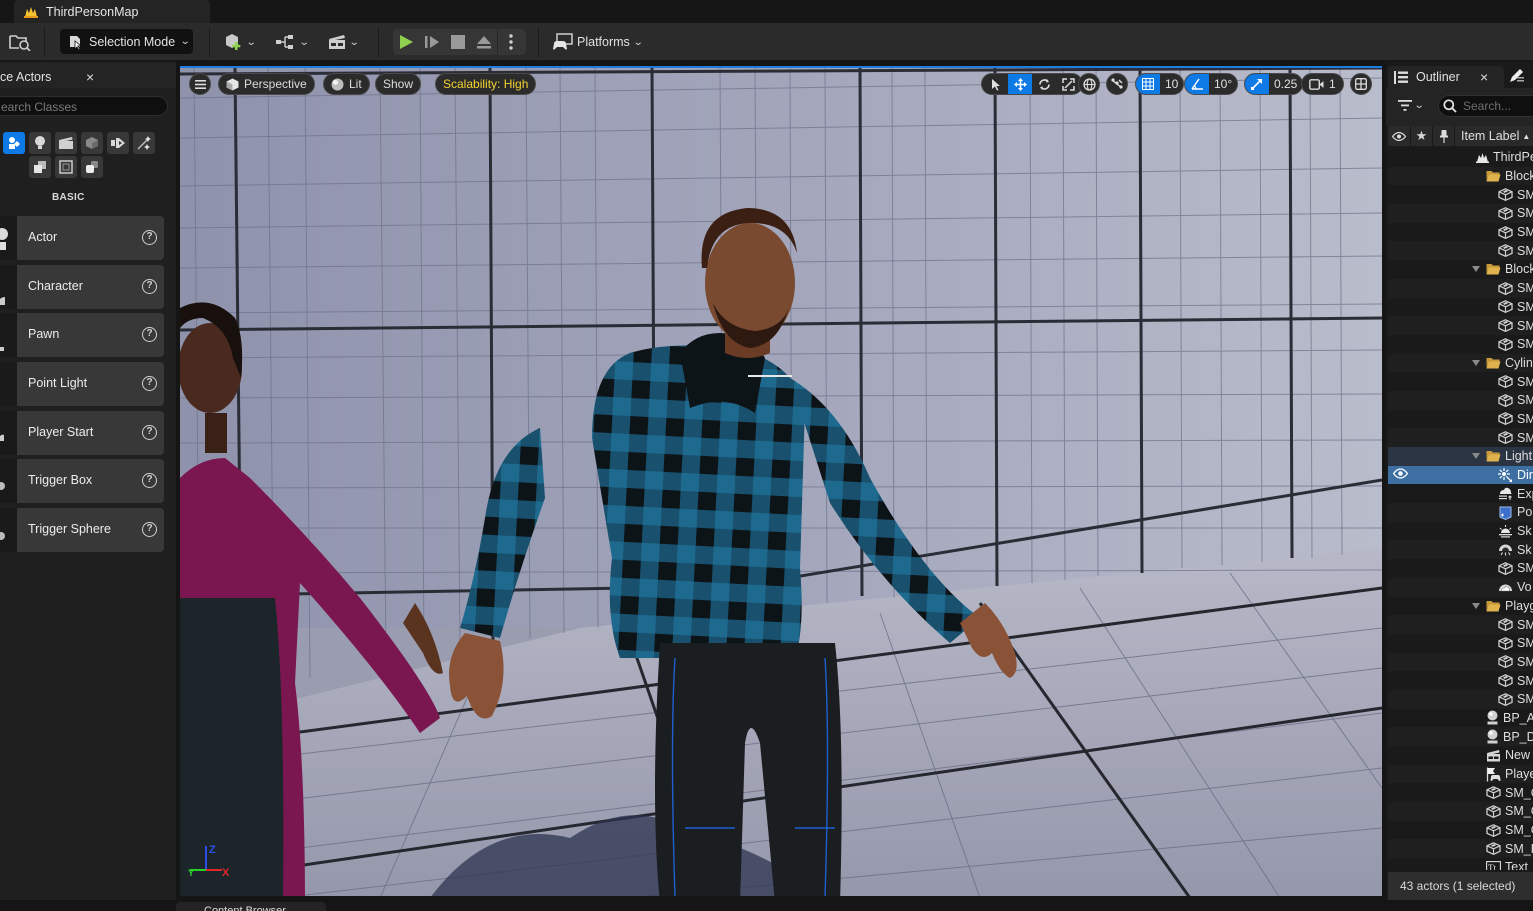  What do you see at coordinates (118, 143) in the screenshot?
I see `category-volumes-button` at bounding box center [118, 143].